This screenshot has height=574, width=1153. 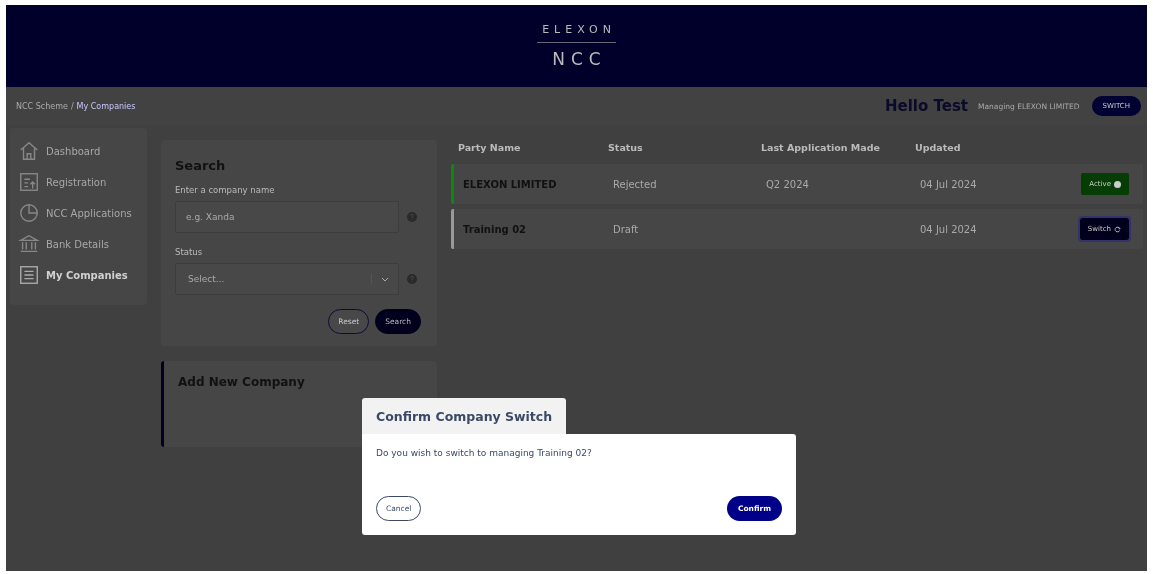 What do you see at coordinates (821, 147) in the screenshot?
I see `column-header: Last Application Made` at bounding box center [821, 147].